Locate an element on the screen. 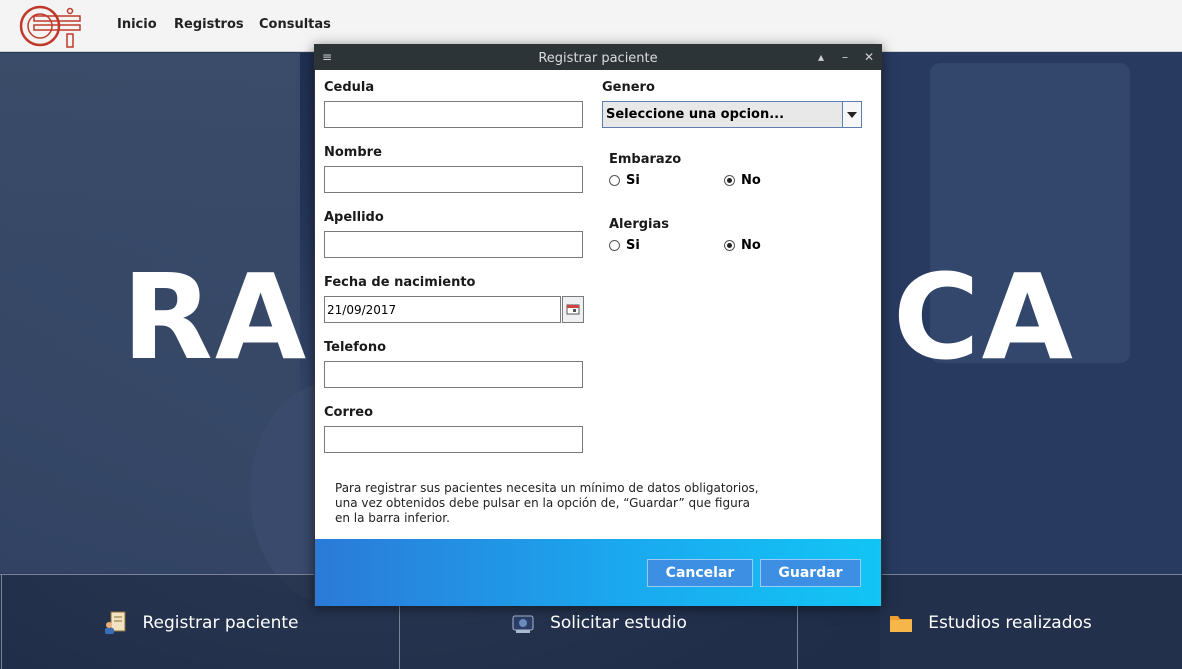 The width and height of the screenshot is (1182, 669). cedula-label: Cedula is located at coordinates (349, 87).